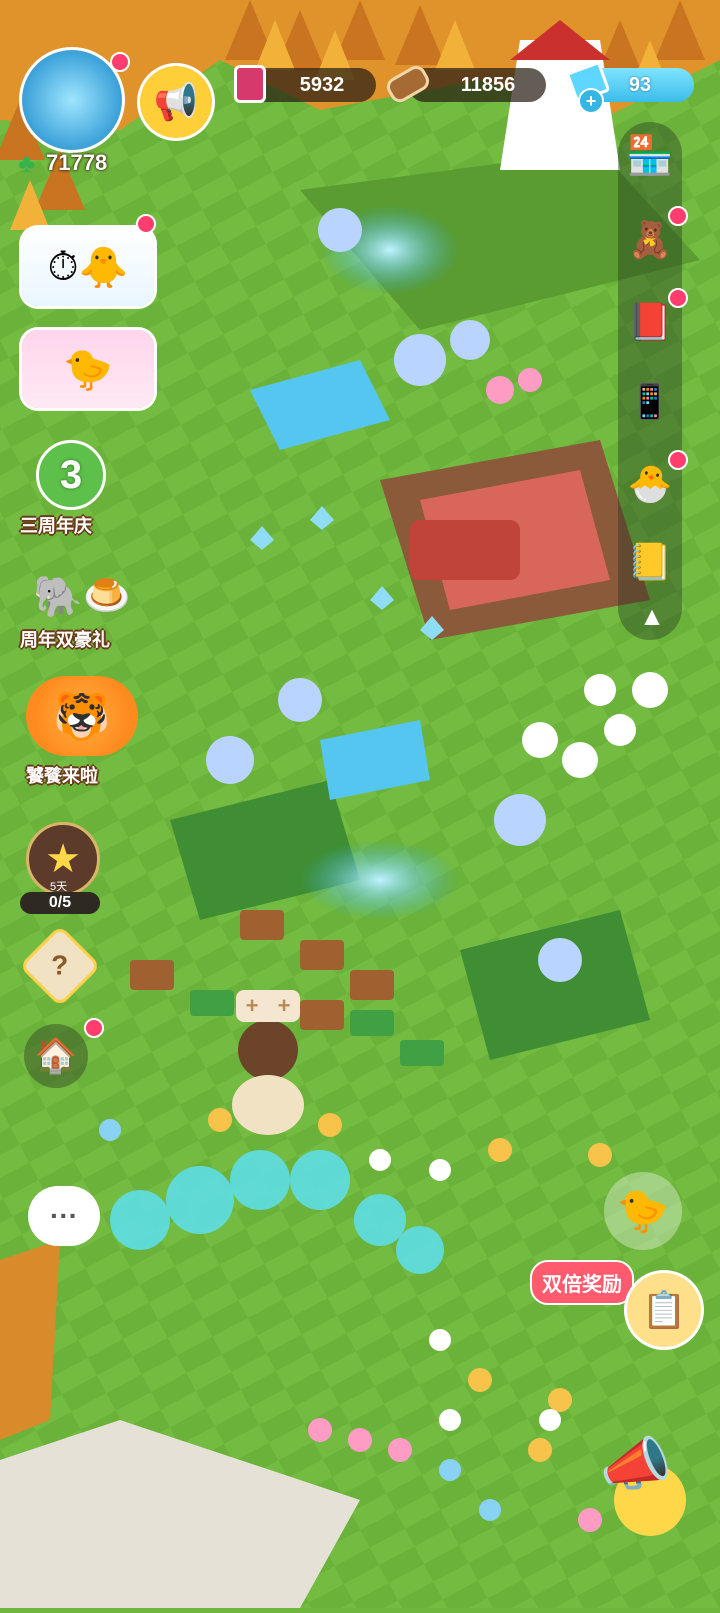 This screenshot has width=720, height=1613. I want to click on recipe-book-icon: 📒, so click(650, 561).